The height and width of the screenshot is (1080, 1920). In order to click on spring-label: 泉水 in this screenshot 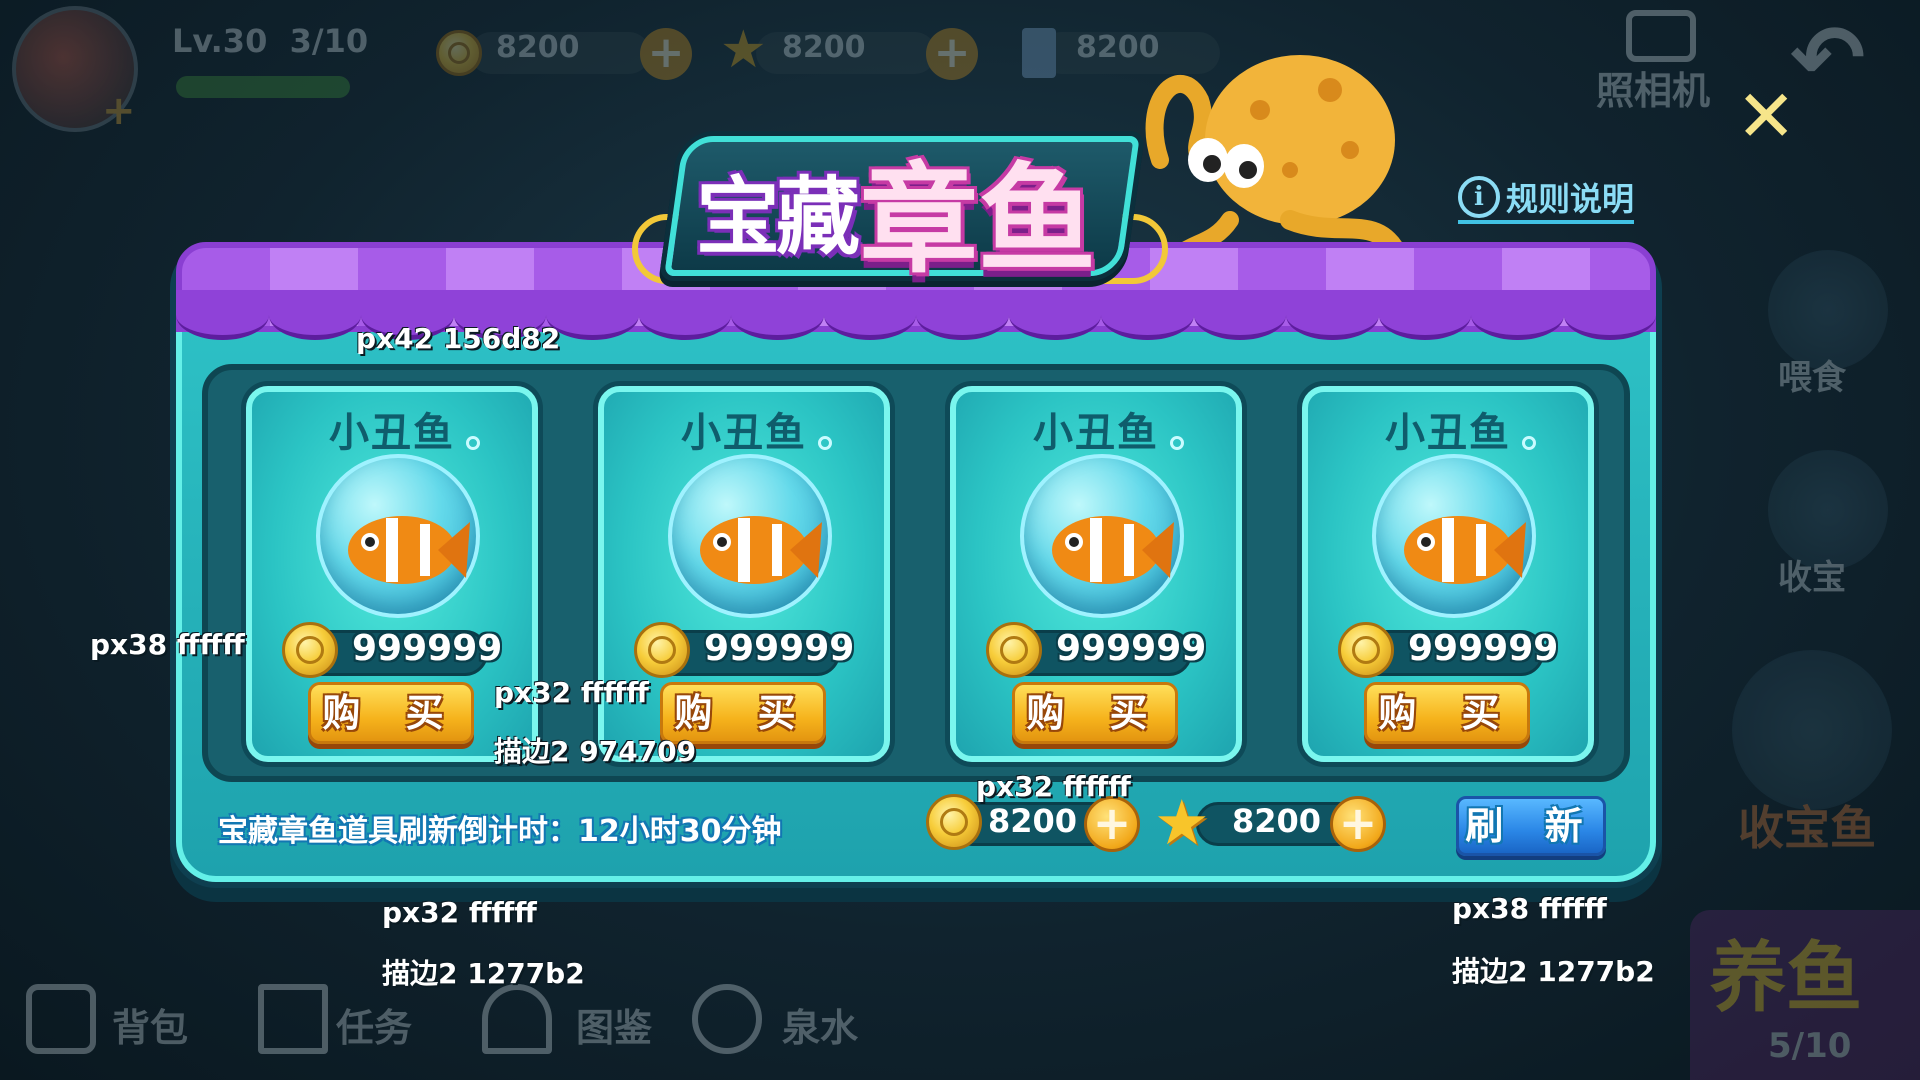, I will do `click(820, 1024)`.